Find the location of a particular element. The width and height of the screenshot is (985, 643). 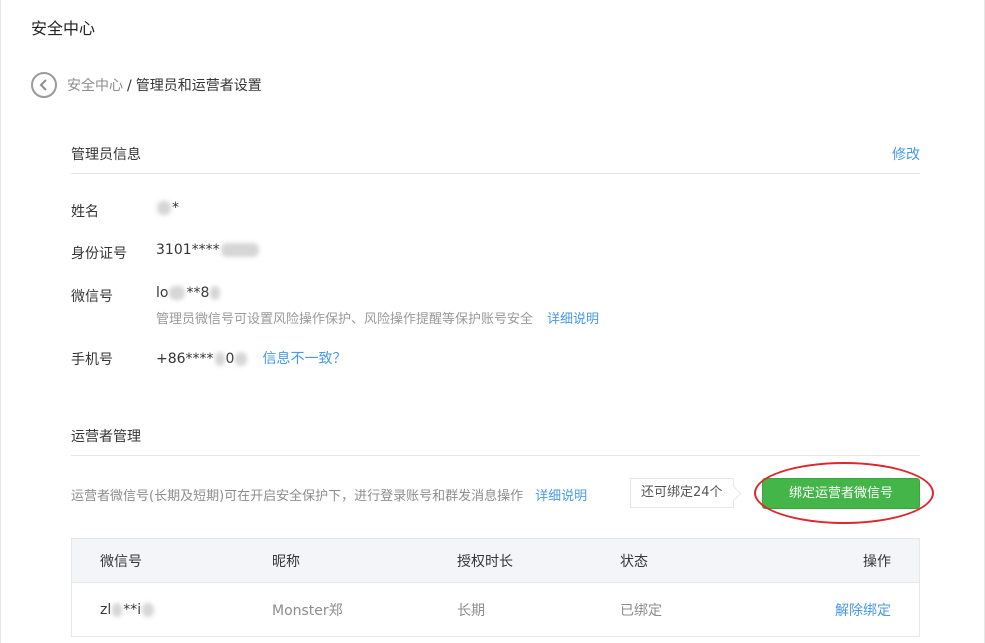

name-blur is located at coordinates (164, 208).